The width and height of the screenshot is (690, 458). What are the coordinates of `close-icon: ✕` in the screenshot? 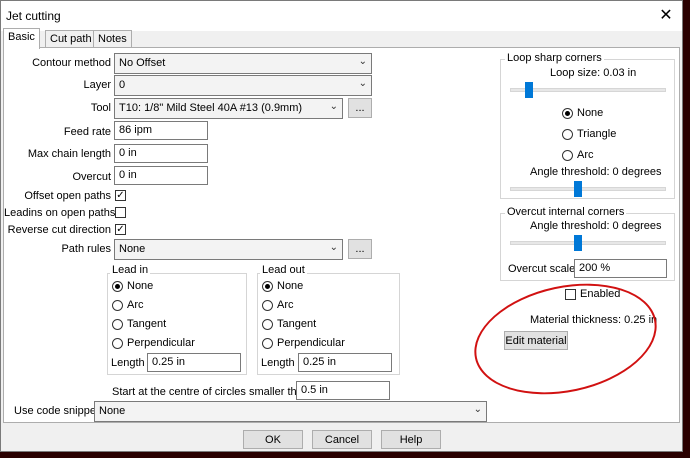 It's located at (666, 16).